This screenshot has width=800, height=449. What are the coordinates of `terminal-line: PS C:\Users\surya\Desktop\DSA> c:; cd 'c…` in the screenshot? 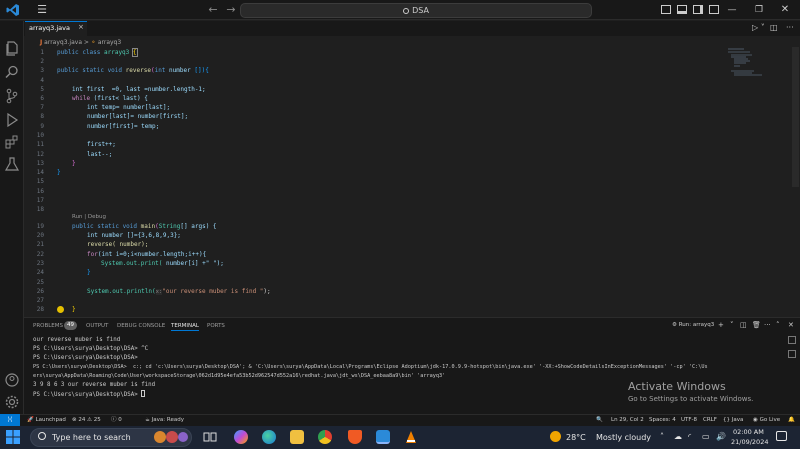 It's located at (370, 367).